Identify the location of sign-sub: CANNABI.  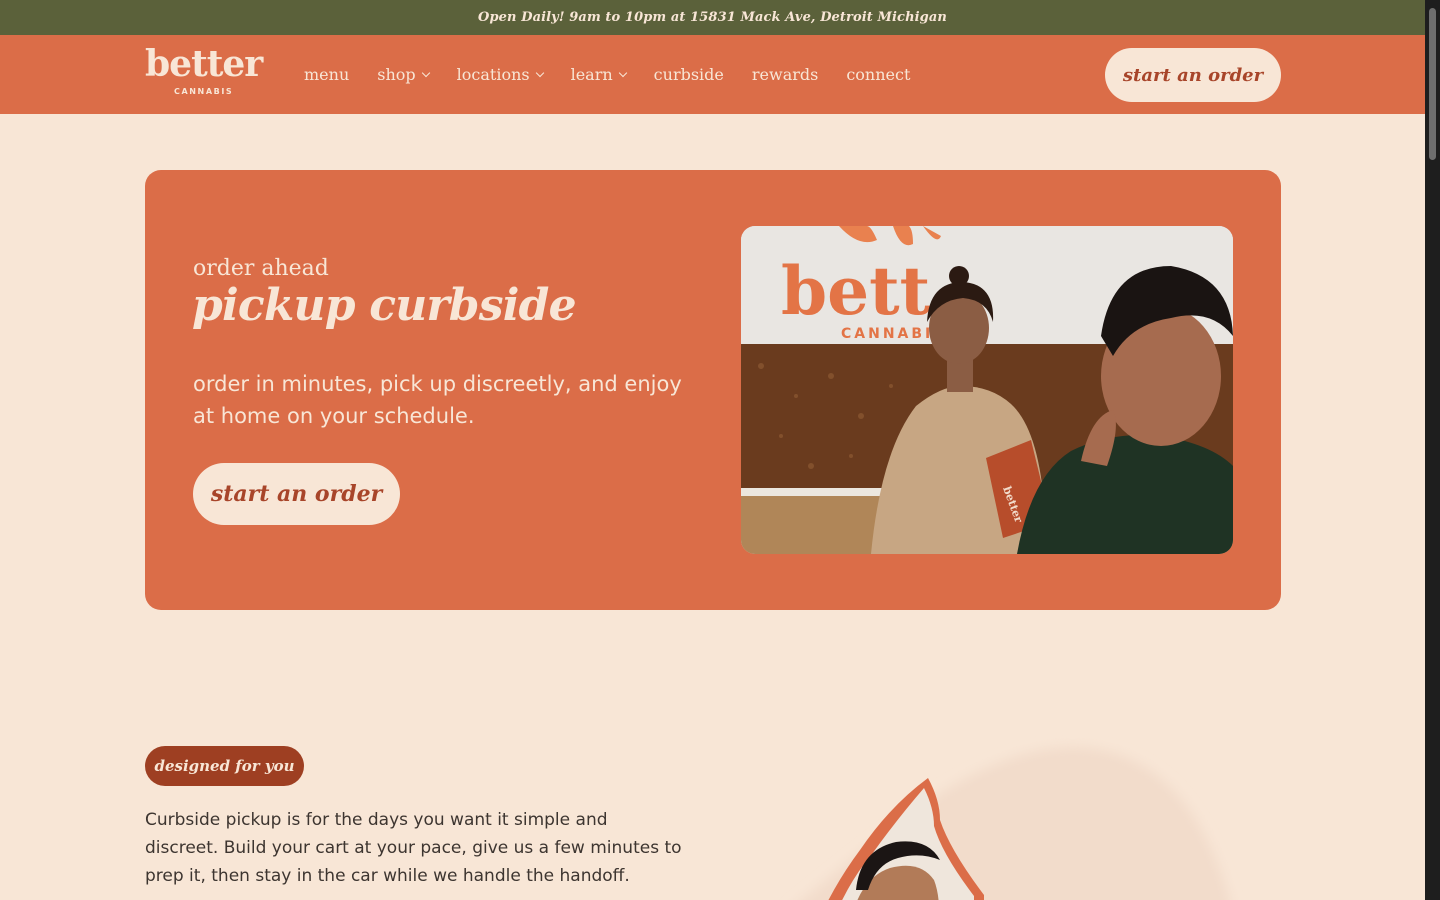
(887, 334).